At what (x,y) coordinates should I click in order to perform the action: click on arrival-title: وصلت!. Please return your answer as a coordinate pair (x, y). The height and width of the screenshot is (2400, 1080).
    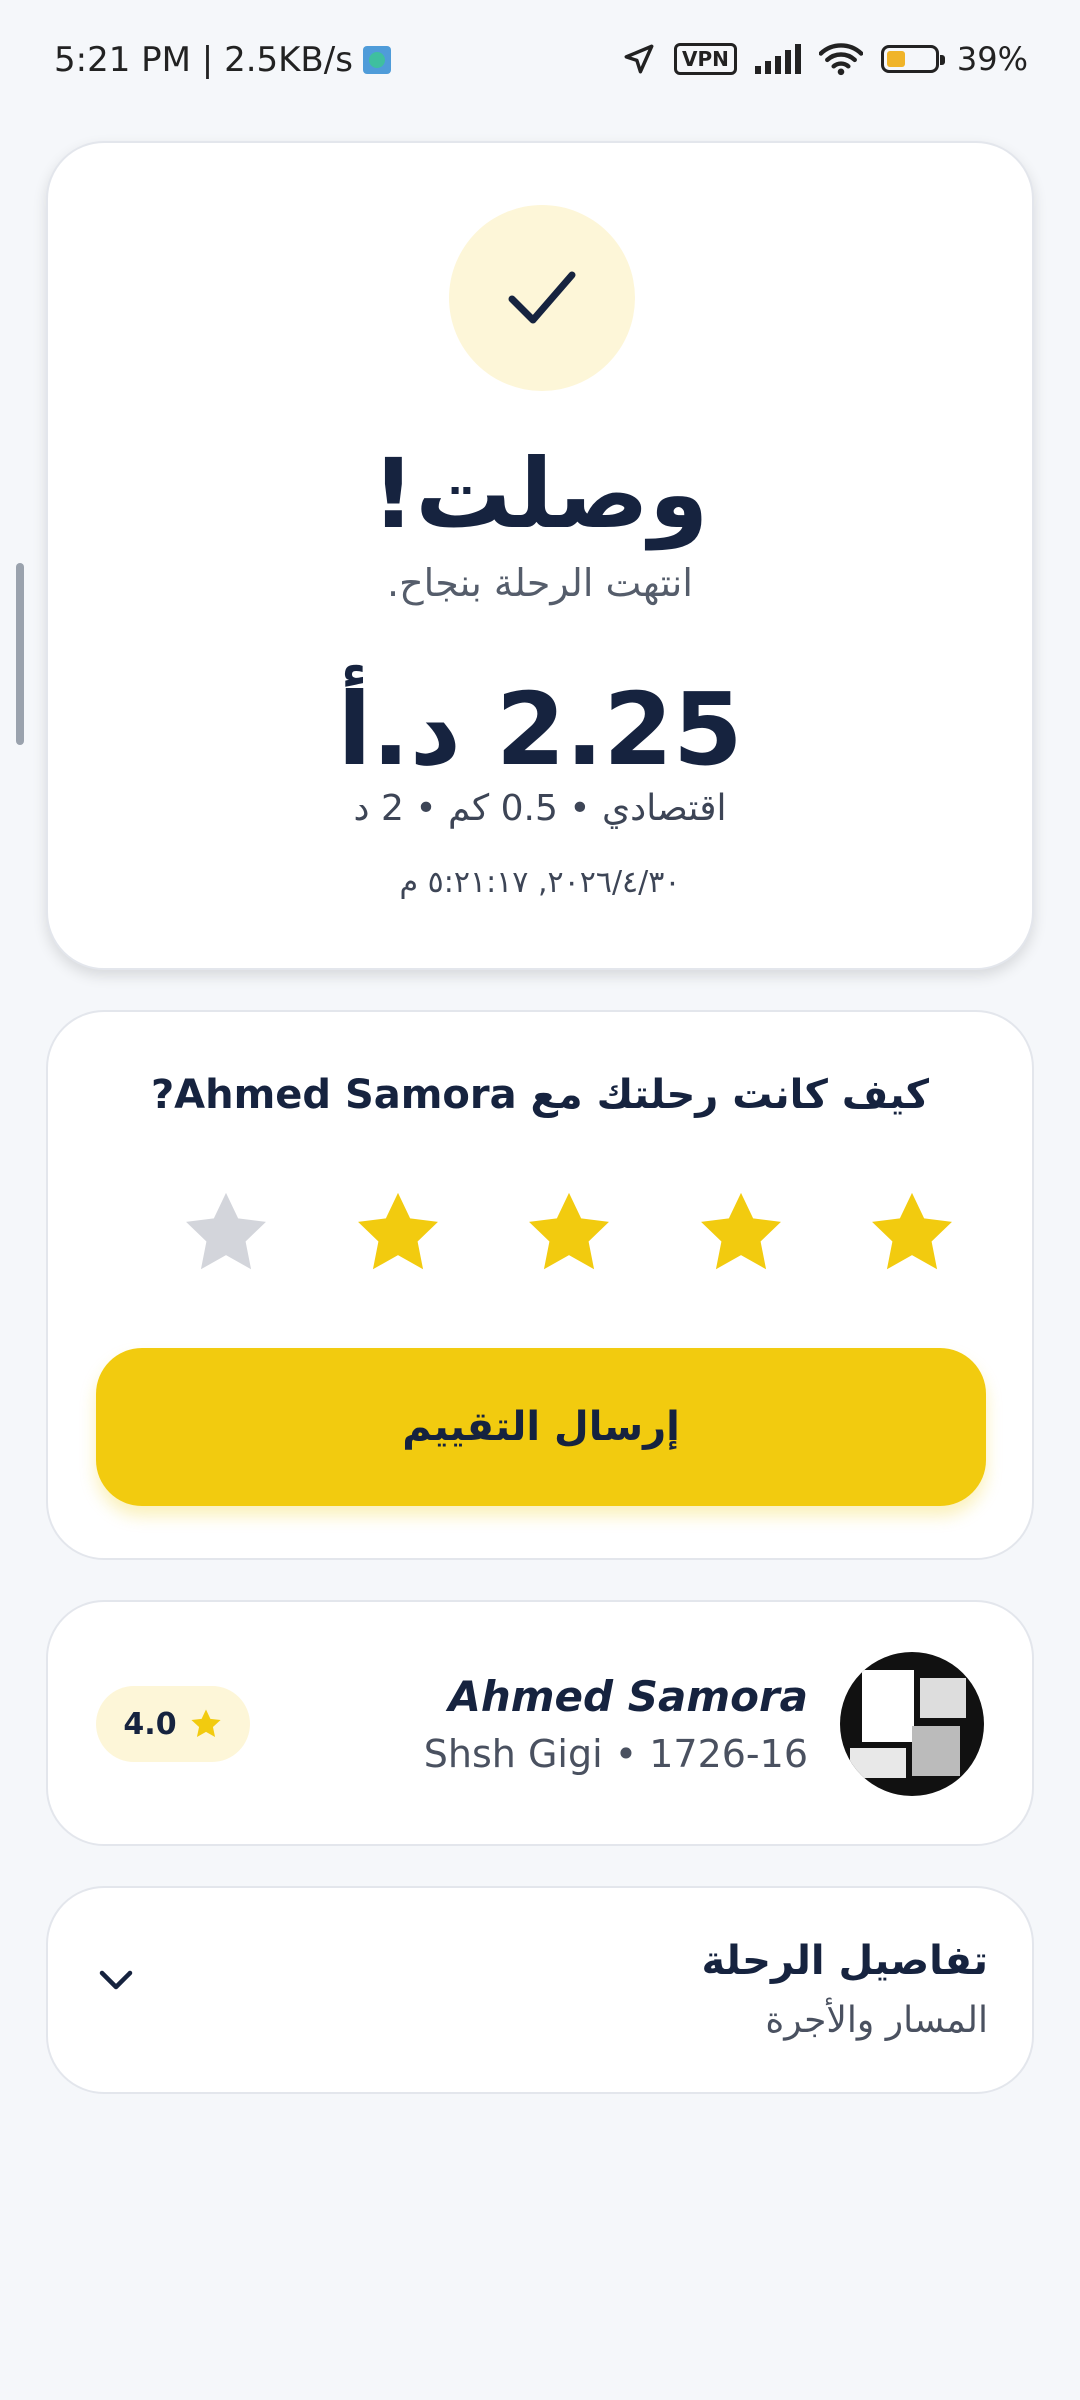
    Looking at the image, I should click on (540, 494).